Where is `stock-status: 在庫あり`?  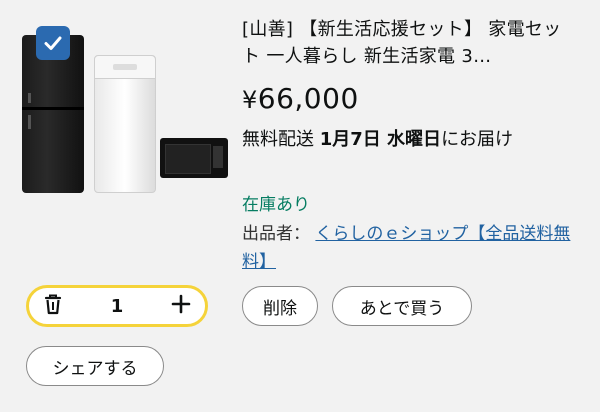
stock-status: 在庫あり is located at coordinates (276, 205).